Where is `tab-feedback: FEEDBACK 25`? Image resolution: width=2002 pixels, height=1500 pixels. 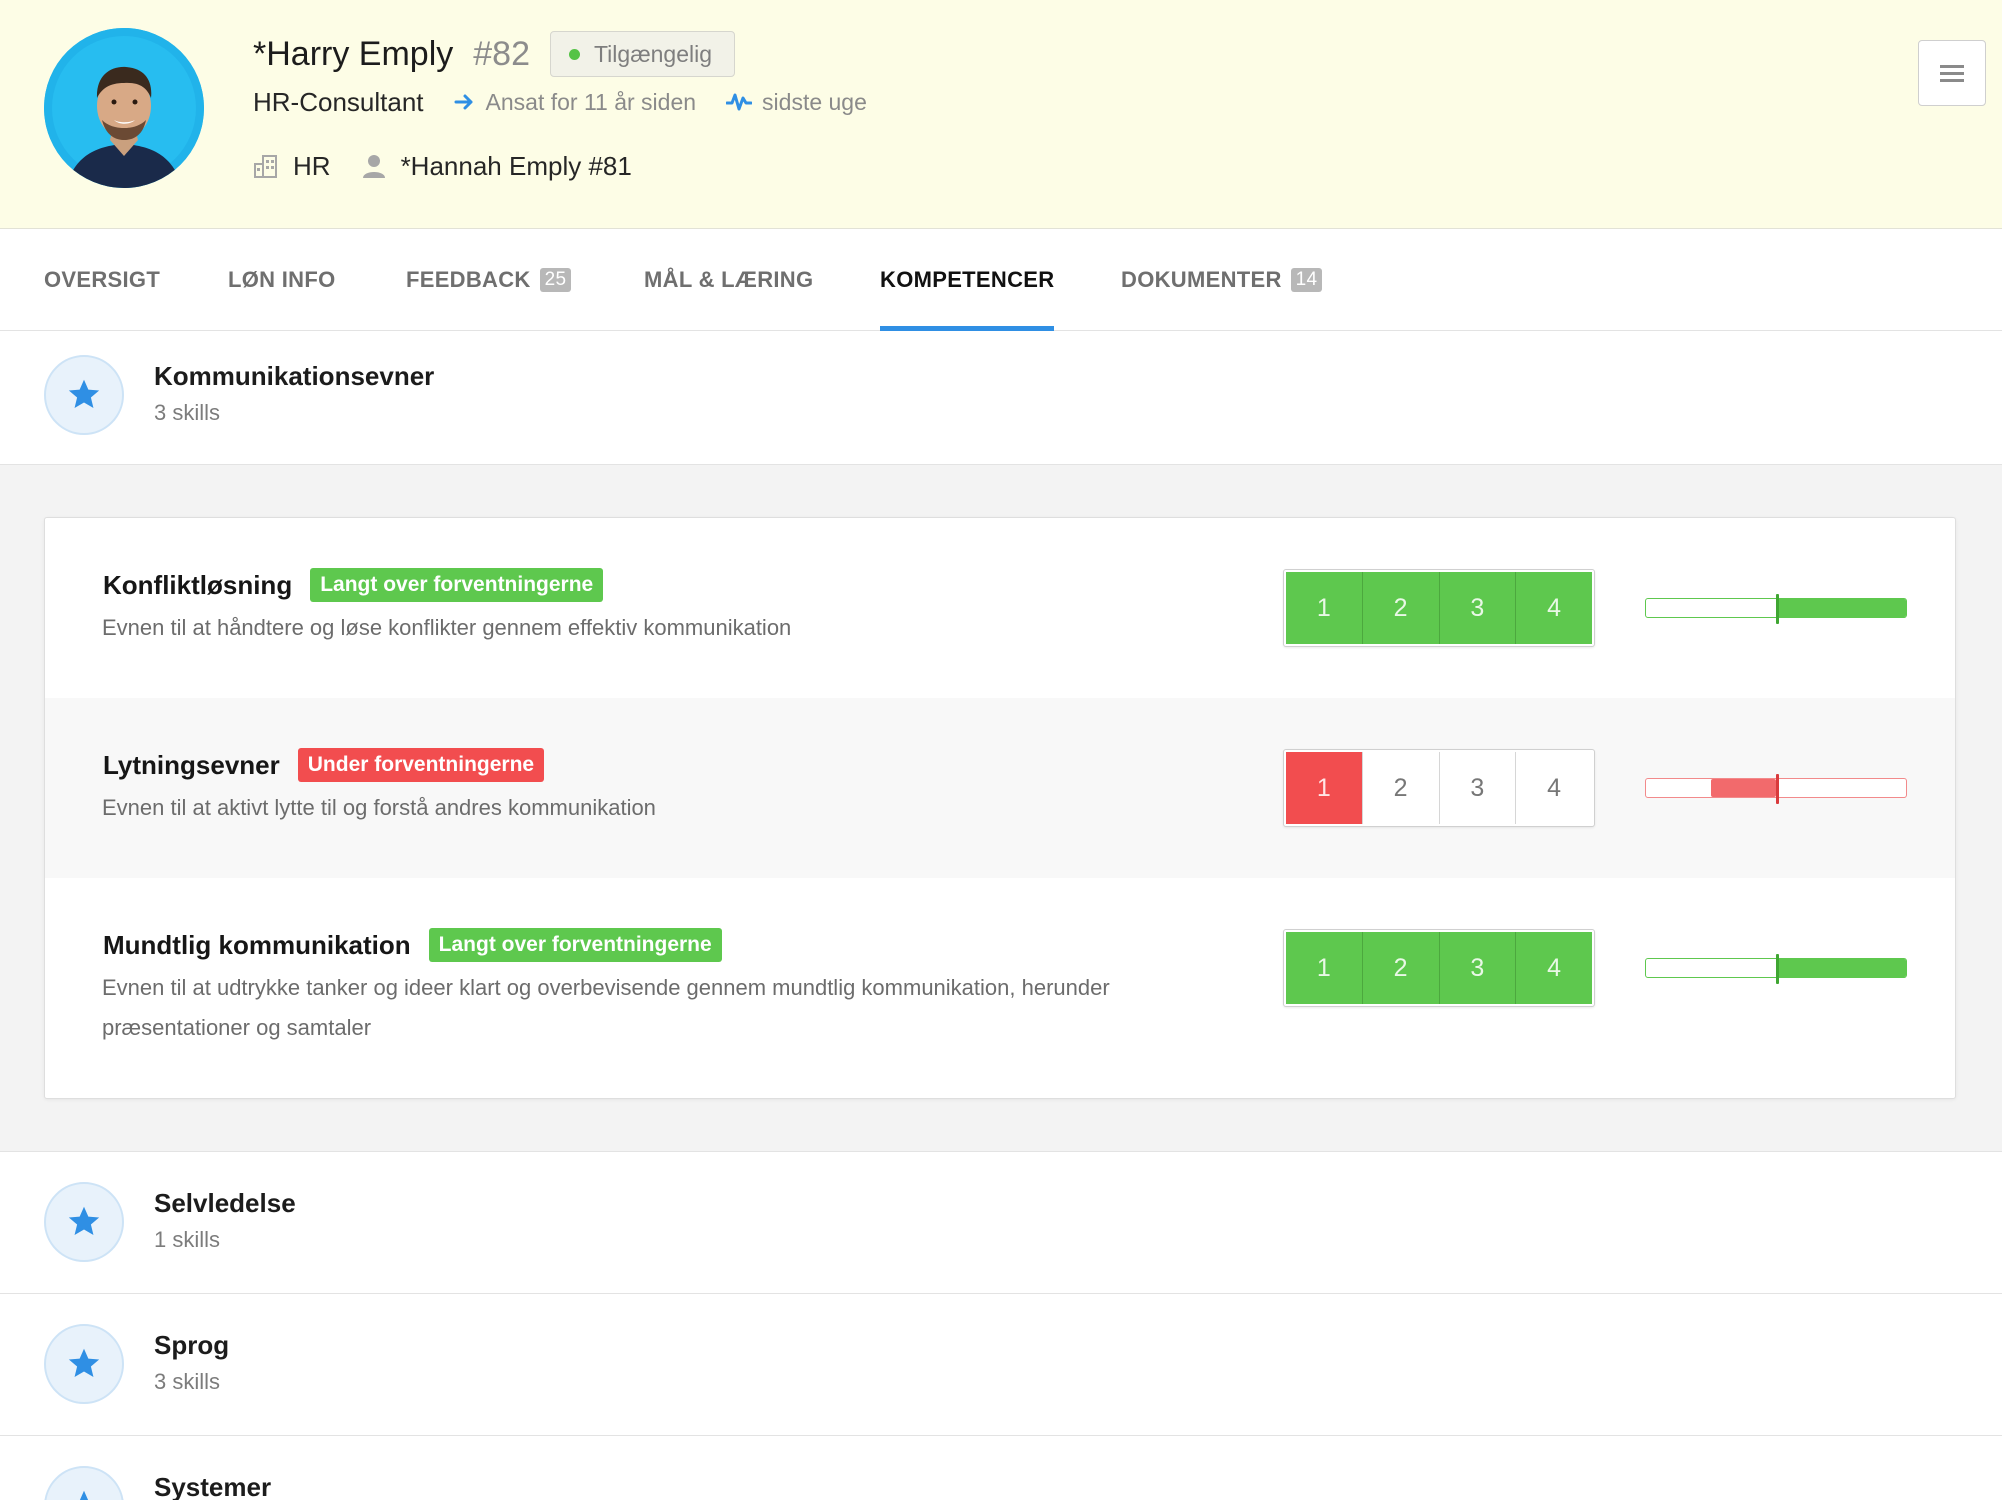
tab-feedback: FEEDBACK 25 is located at coordinates (489, 280).